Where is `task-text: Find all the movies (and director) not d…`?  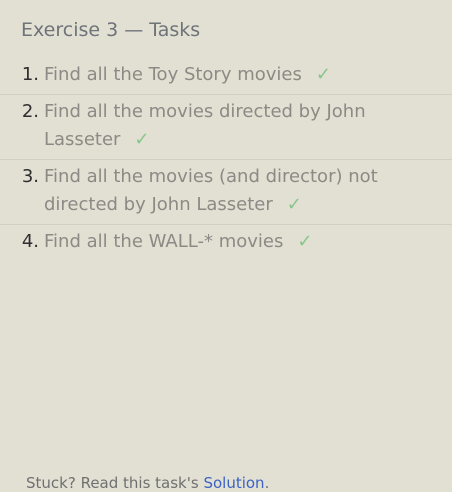
task-text: Find all the movies (and director) not d… is located at coordinates (211, 190).